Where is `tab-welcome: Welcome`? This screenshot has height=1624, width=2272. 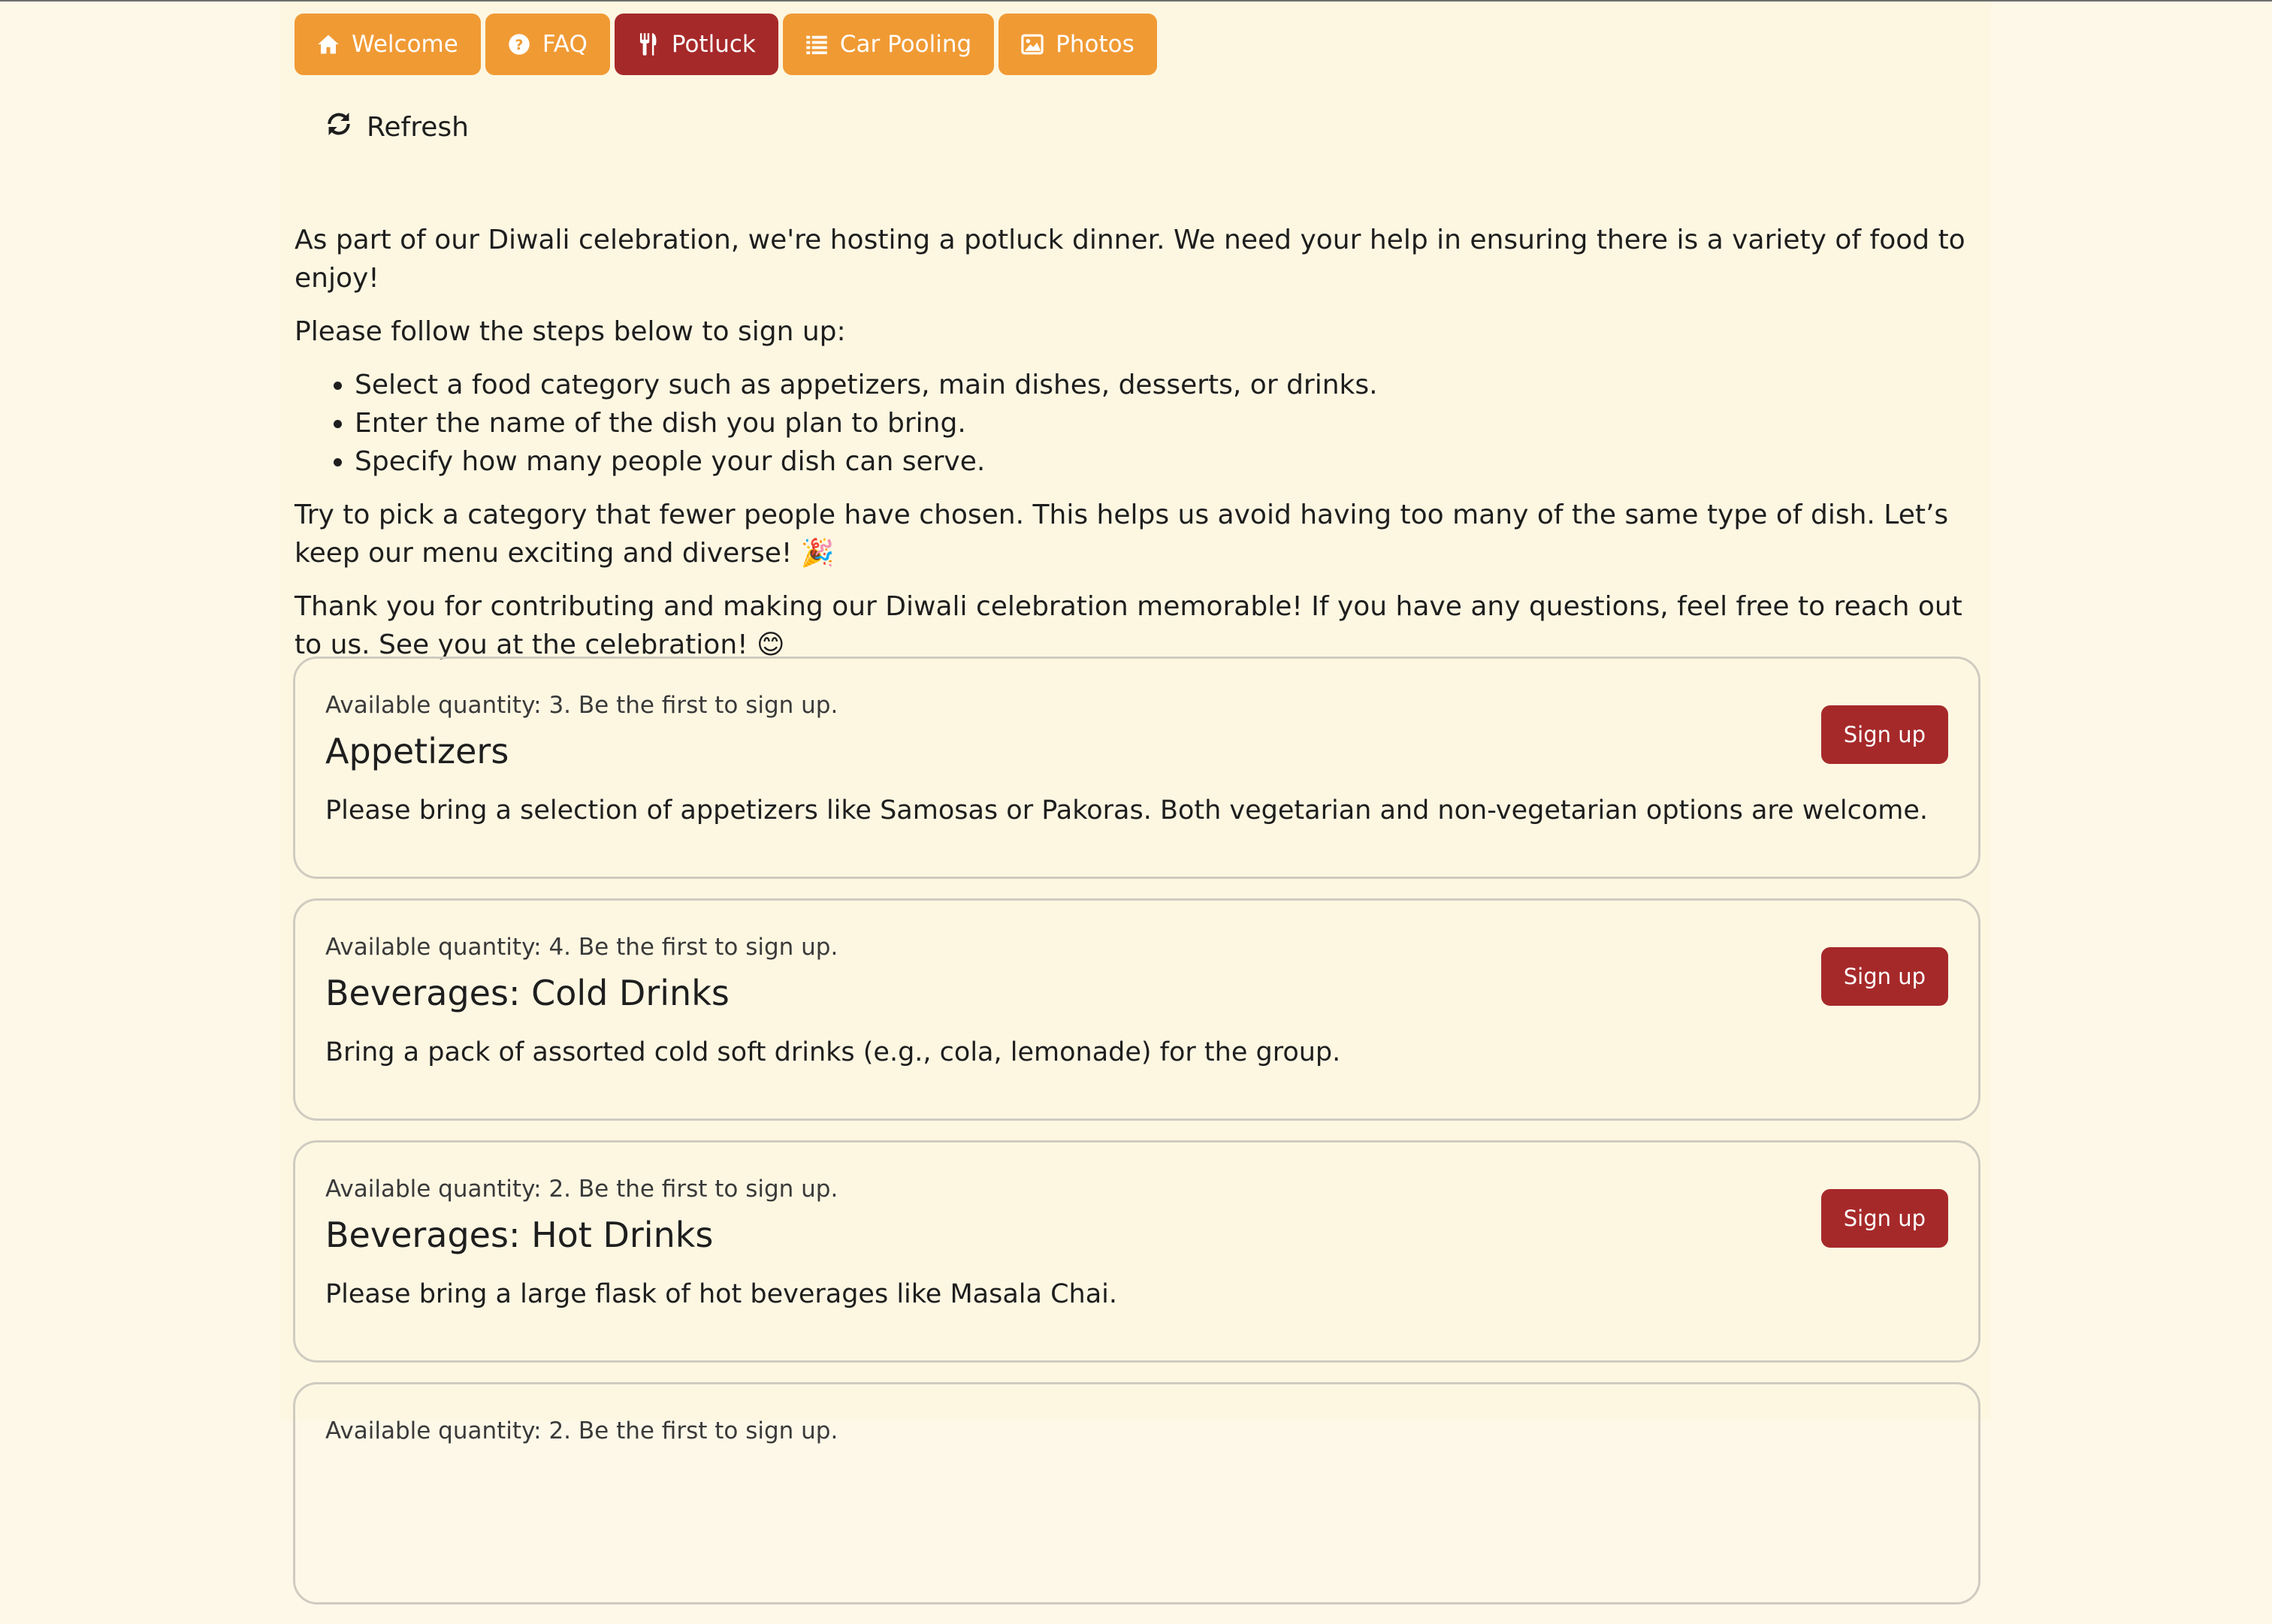 tab-welcome: Welcome is located at coordinates (388, 44).